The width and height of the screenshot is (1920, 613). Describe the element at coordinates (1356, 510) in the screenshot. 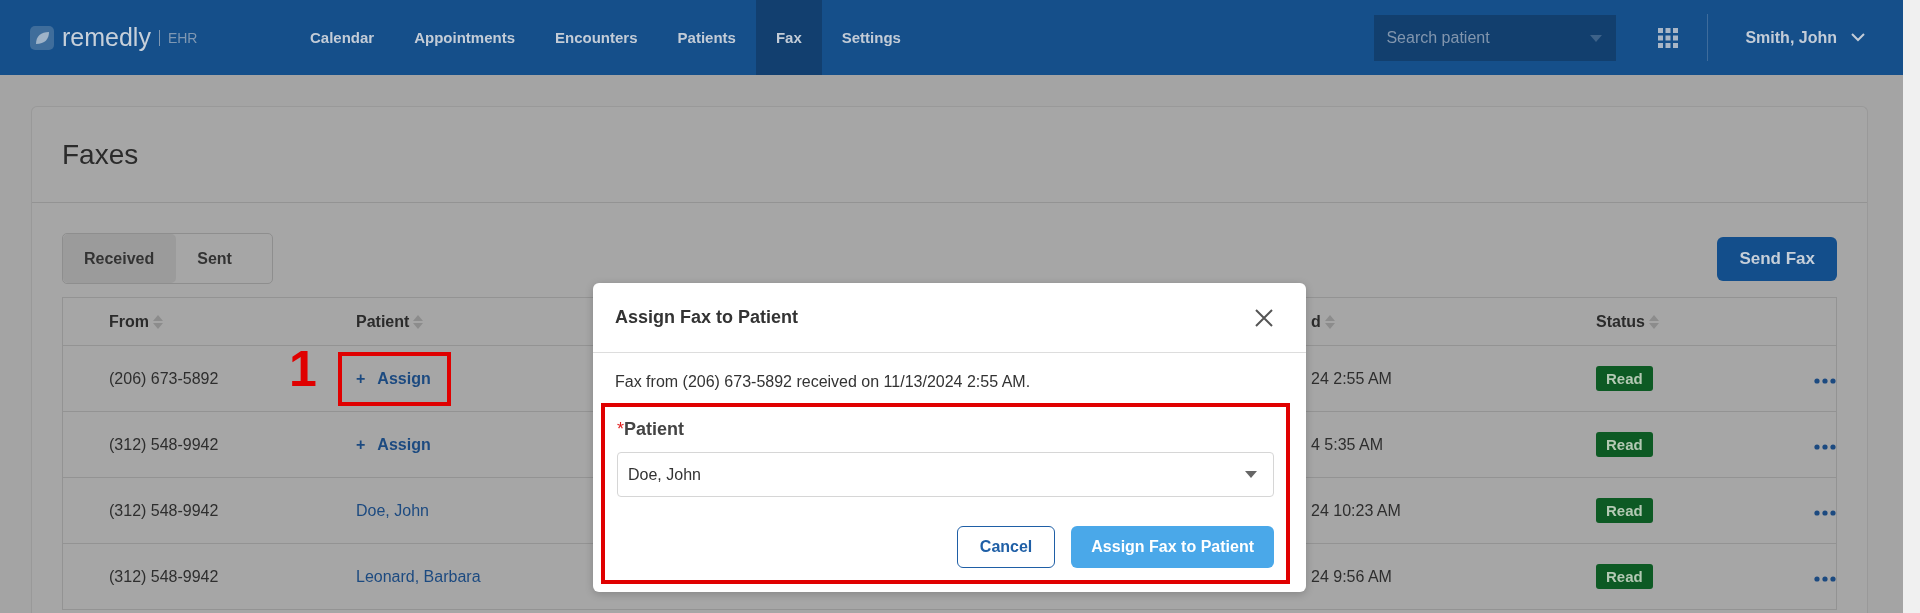

I see `table-cell-text: 24 10:23 AM` at that location.